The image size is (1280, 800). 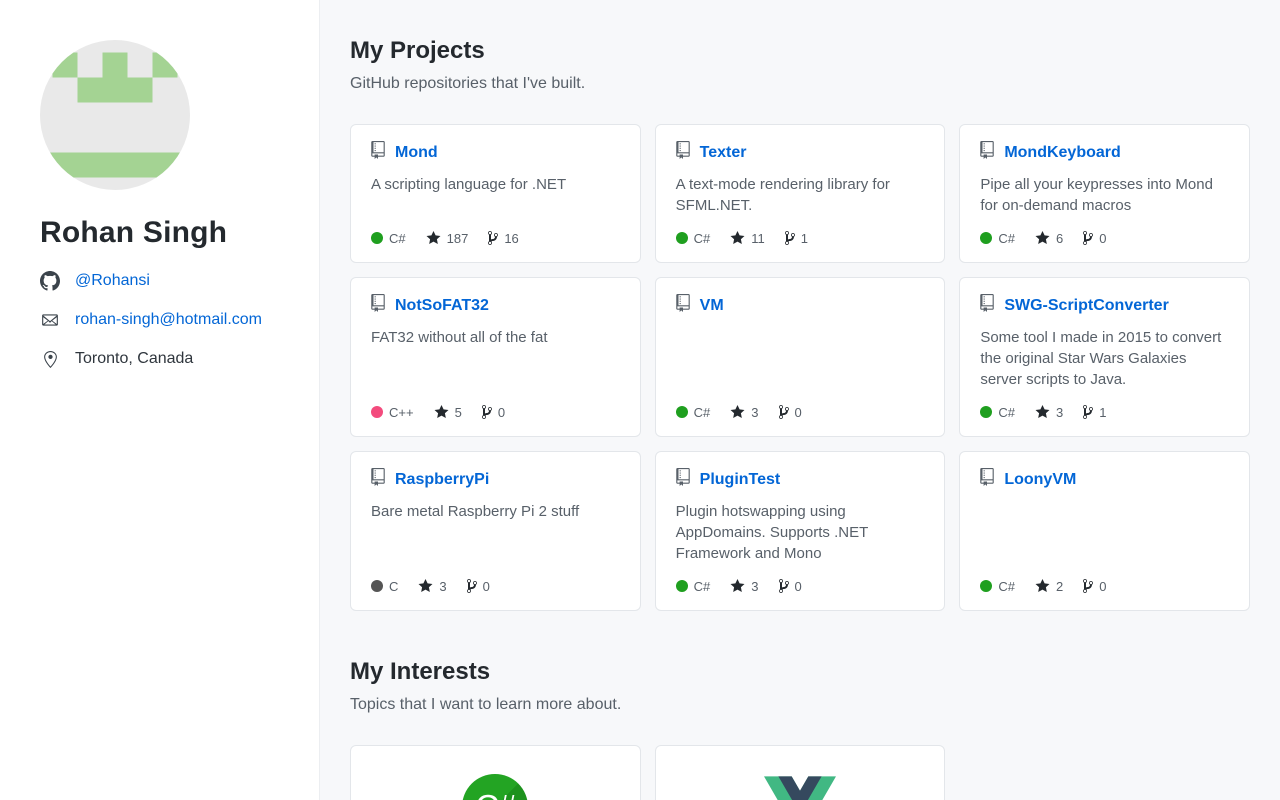 I want to click on repo-name-link: RaspberryPi, so click(x=442, y=480).